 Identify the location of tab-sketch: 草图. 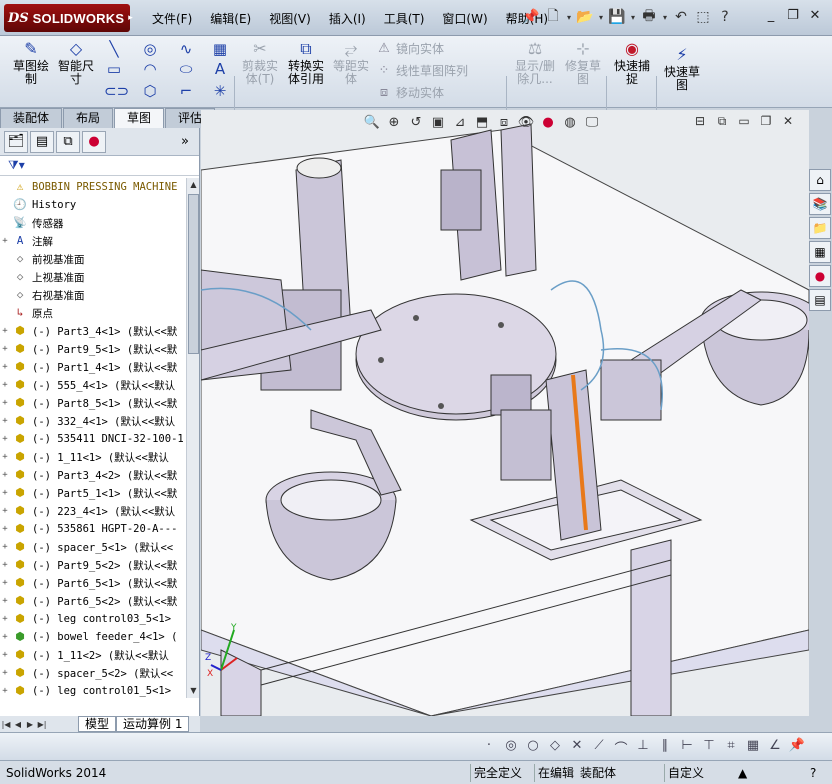
(139, 118).